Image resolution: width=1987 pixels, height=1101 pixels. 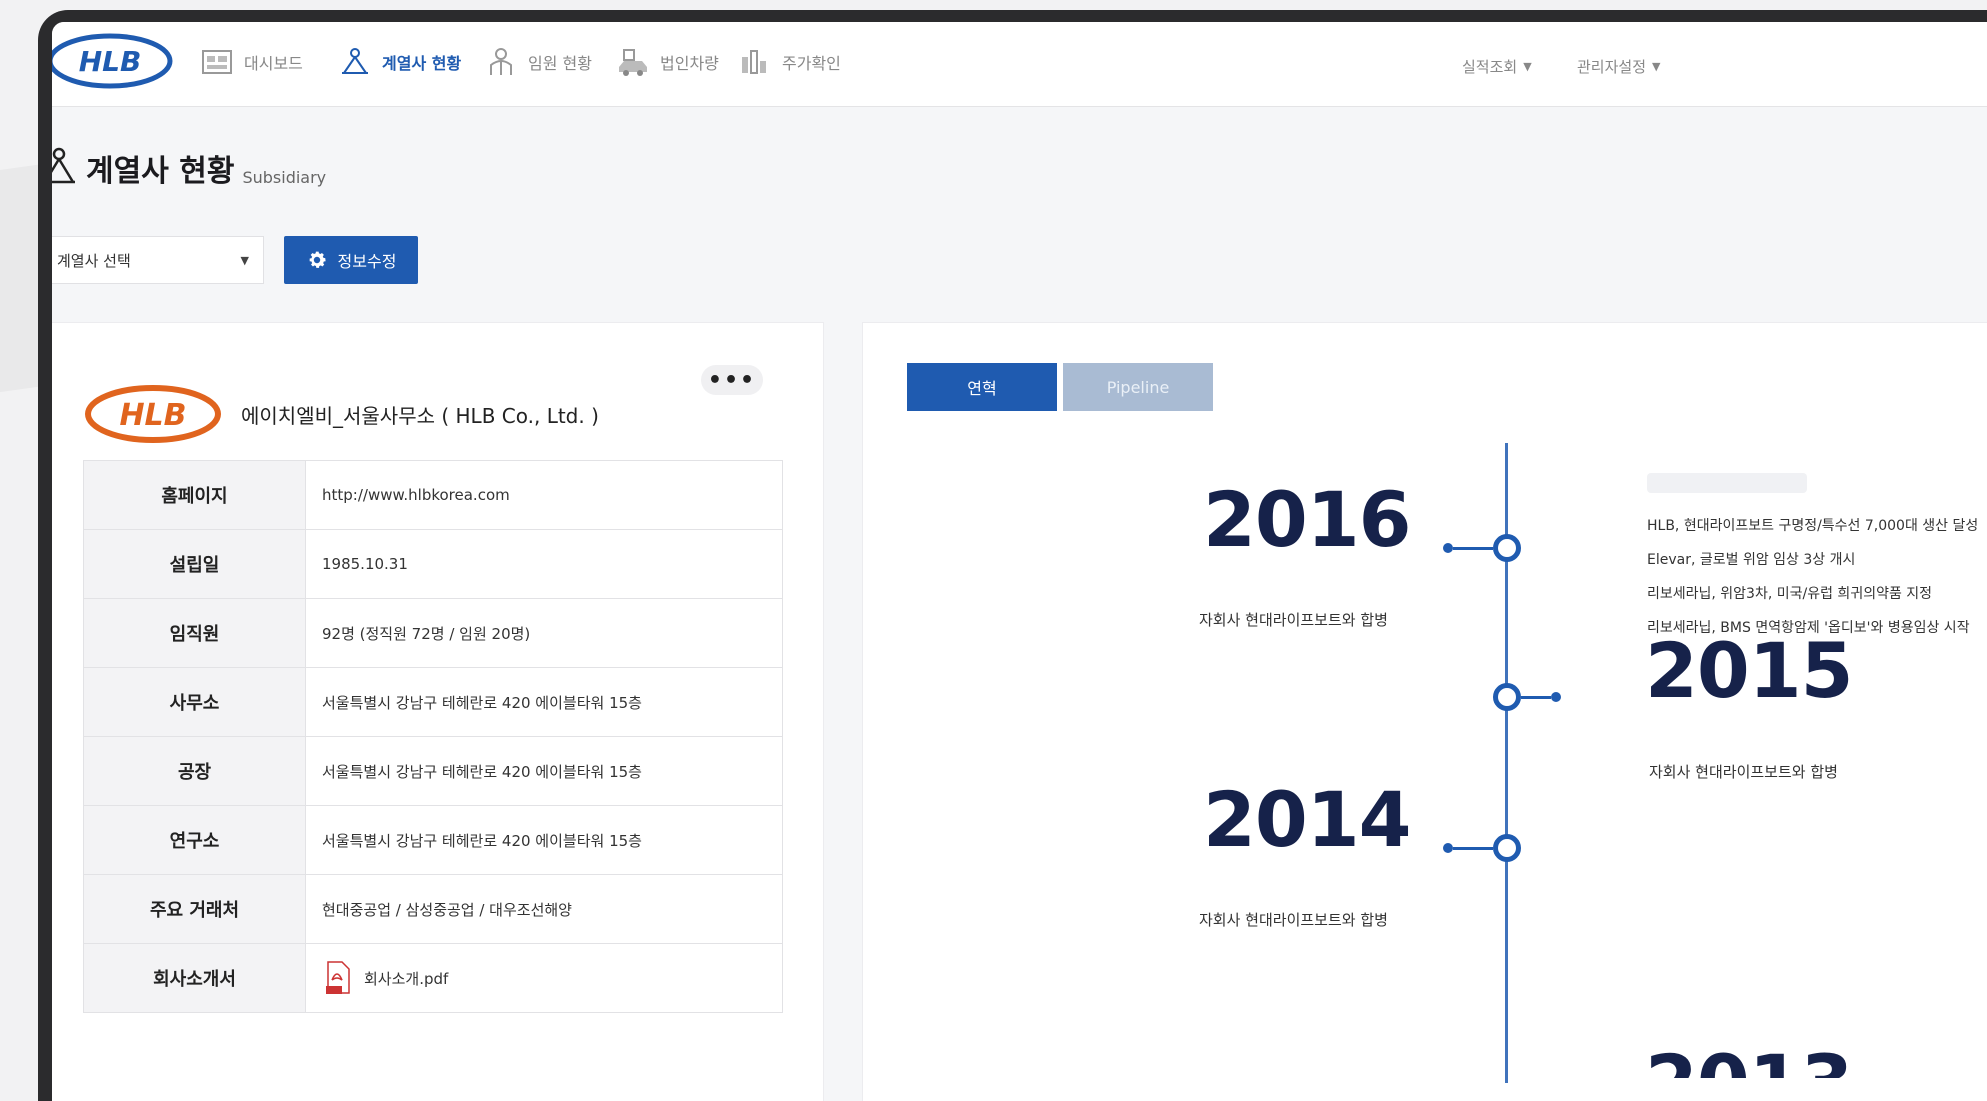 I want to click on brochure-filename: 회사소개.pdf, so click(x=406, y=978).